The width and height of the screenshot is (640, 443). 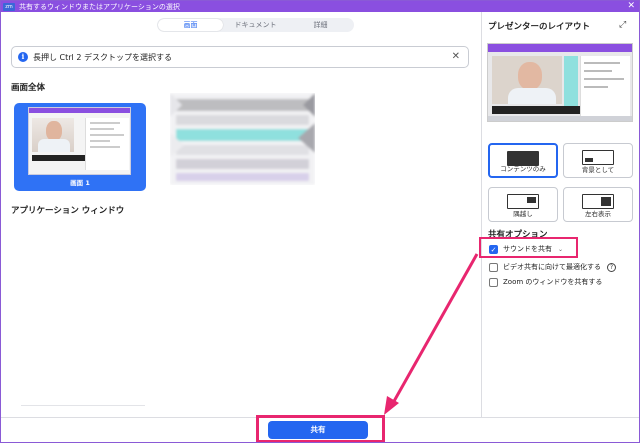 I want to click on screen-1-card: 画面 1, so click(x=80, y=147).